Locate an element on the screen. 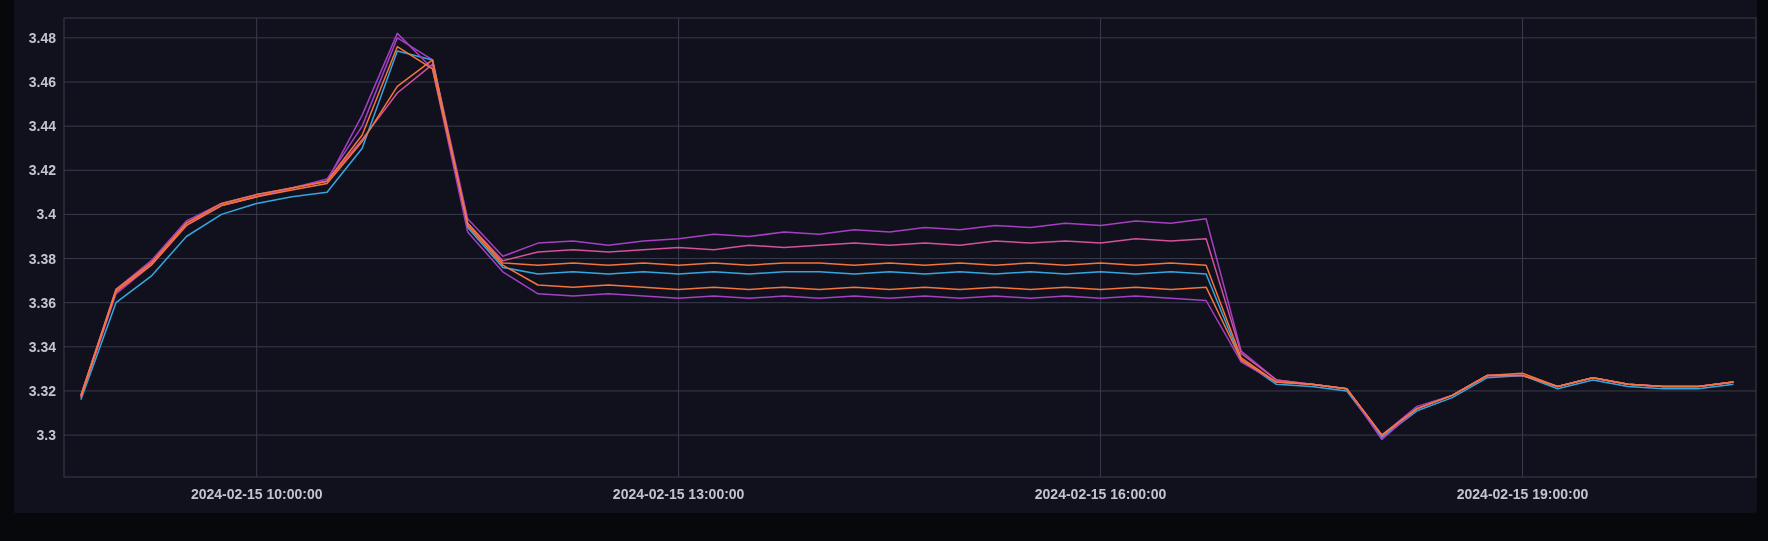 This screenshot has width=1768, height=541. x-tick-label: 2024-02-15 10:00:00 is located at coordinates (256, 494).